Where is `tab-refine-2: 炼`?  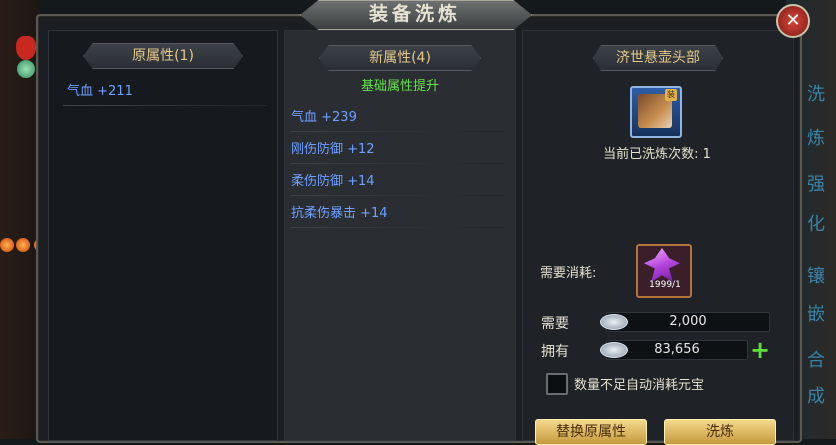 tab-refine-2: 炼 is located at coordinates (816, 137).